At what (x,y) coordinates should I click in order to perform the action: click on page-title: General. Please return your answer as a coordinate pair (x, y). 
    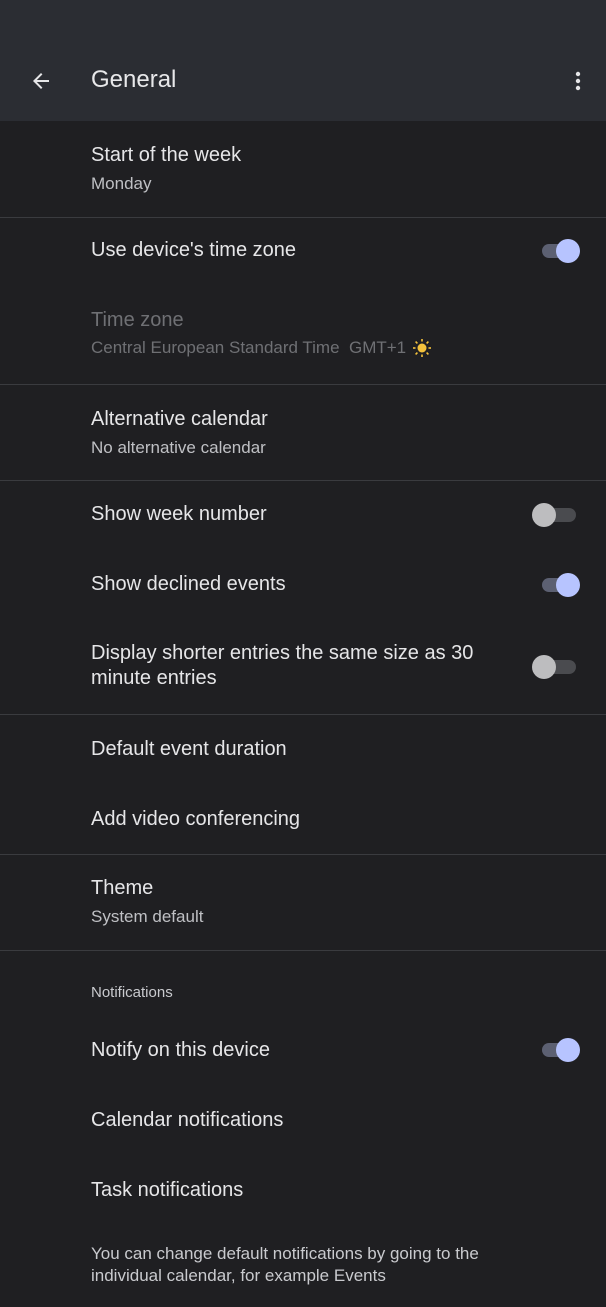
    Looking at the image, I should click on (134, 79).